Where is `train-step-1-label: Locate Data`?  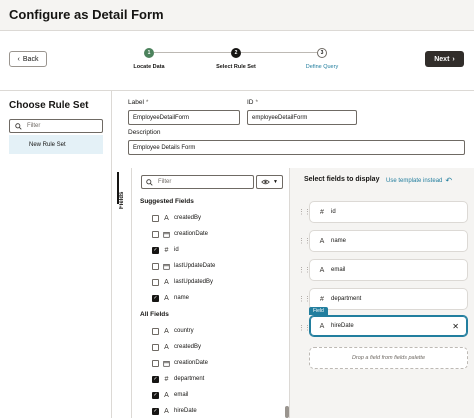 train-step-1-label: Locate Data is located at coordinates (149, 67).